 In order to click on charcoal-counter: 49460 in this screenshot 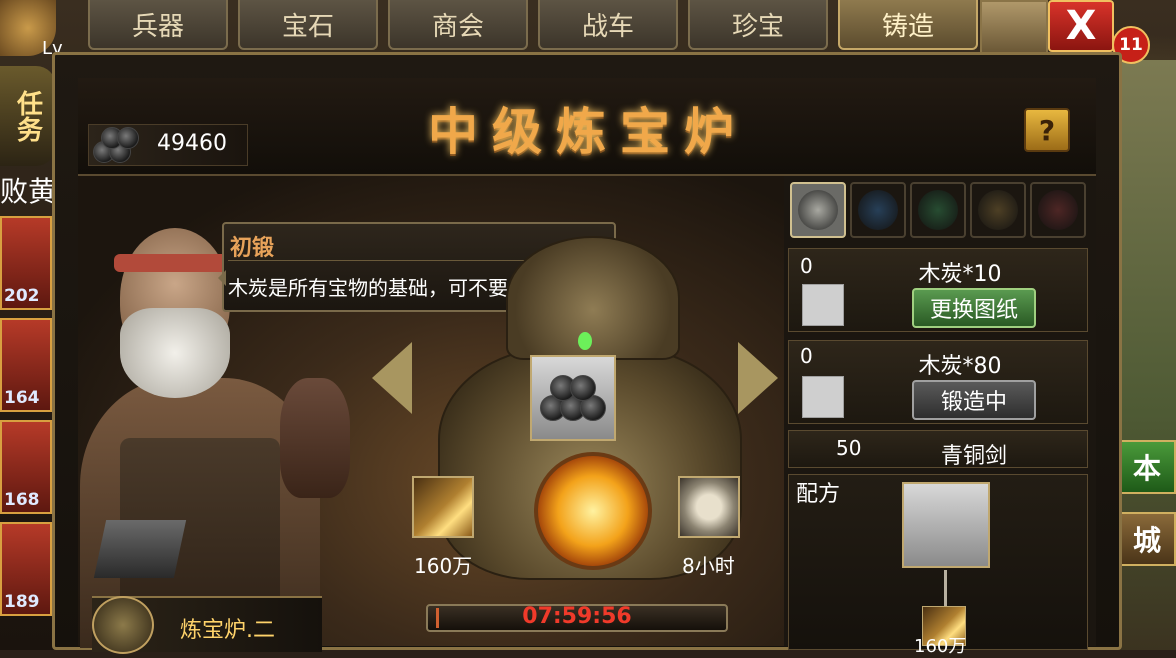, I will do `click(168, 145)`.